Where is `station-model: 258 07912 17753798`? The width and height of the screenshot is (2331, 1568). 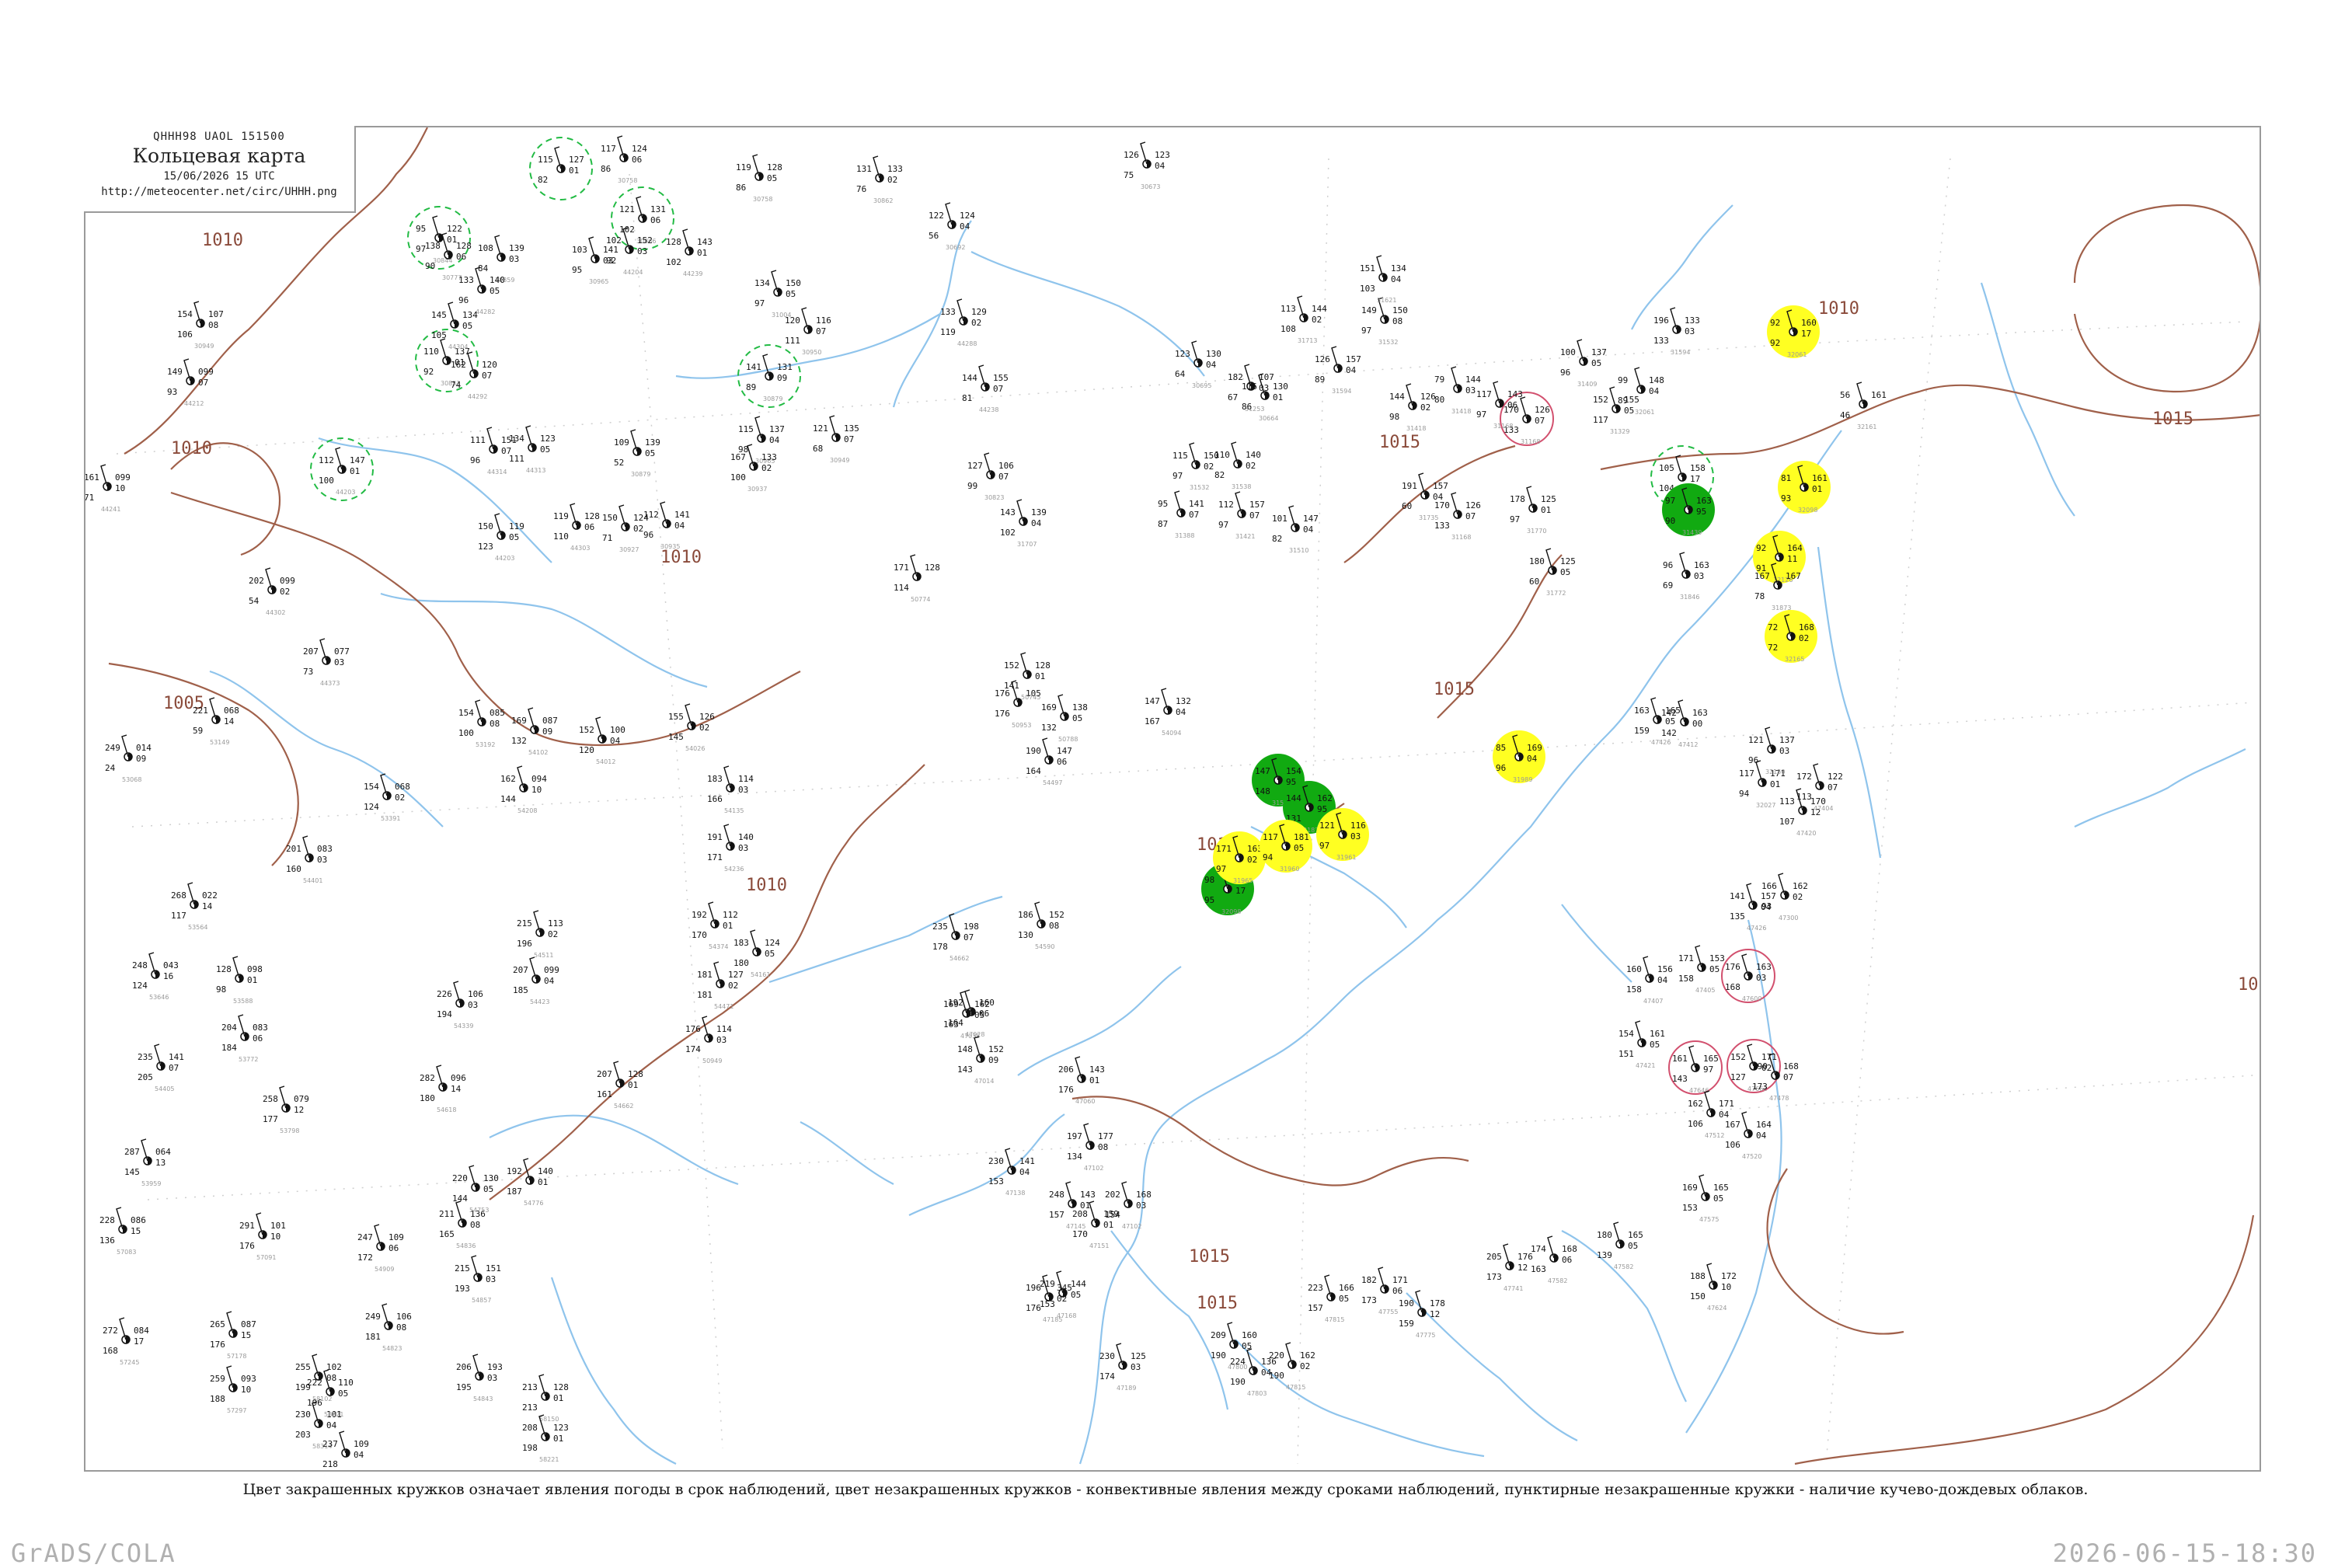
station-model: 258 07912 17753798 is located at coordinates (286, 1109).